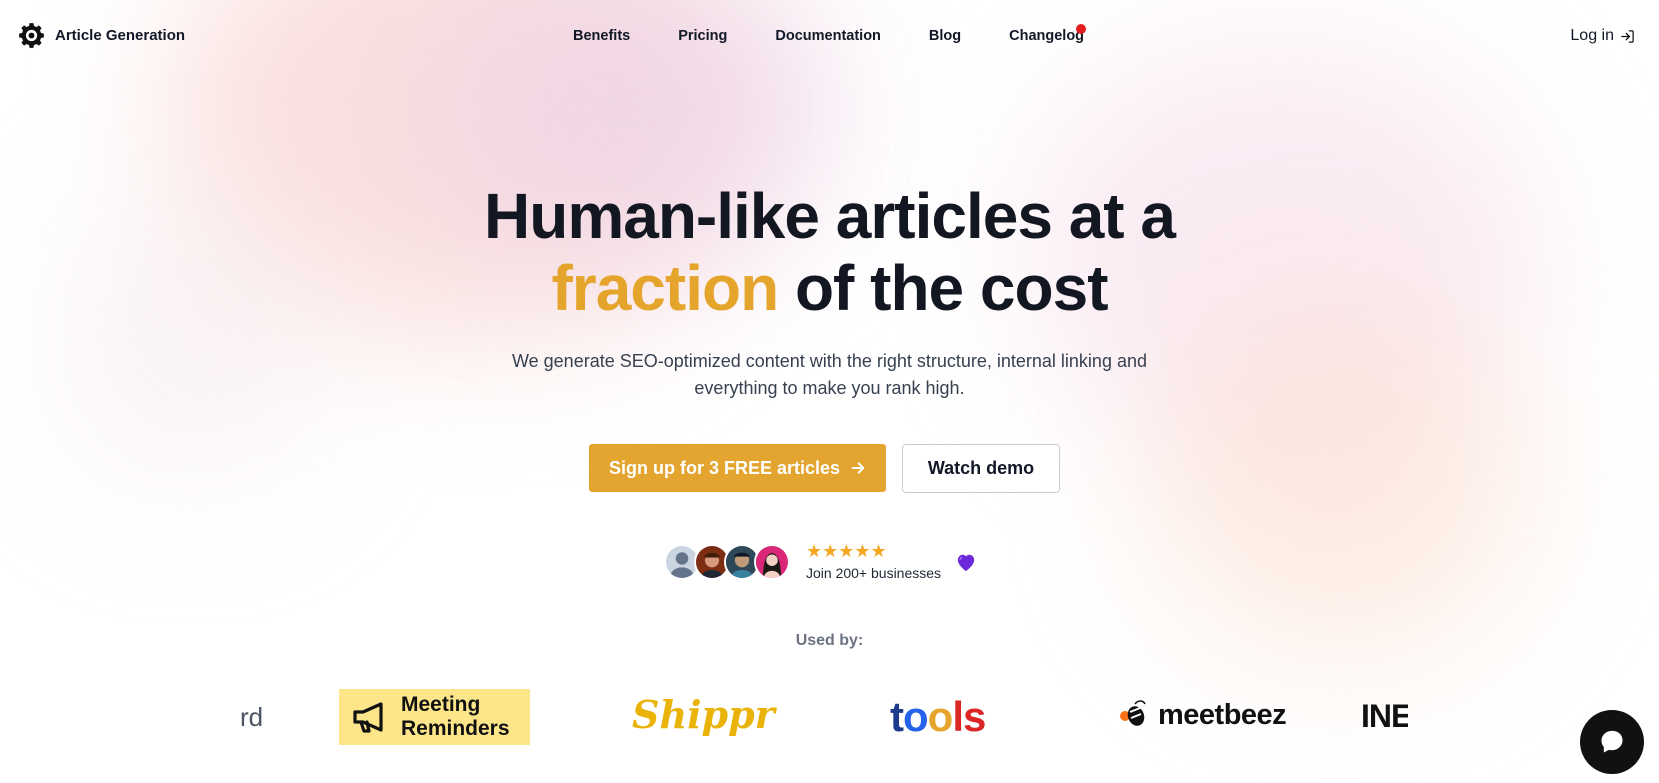 This screenshot has width=1659, height=783. I want to click on notification-dot, so click(1081, 29).